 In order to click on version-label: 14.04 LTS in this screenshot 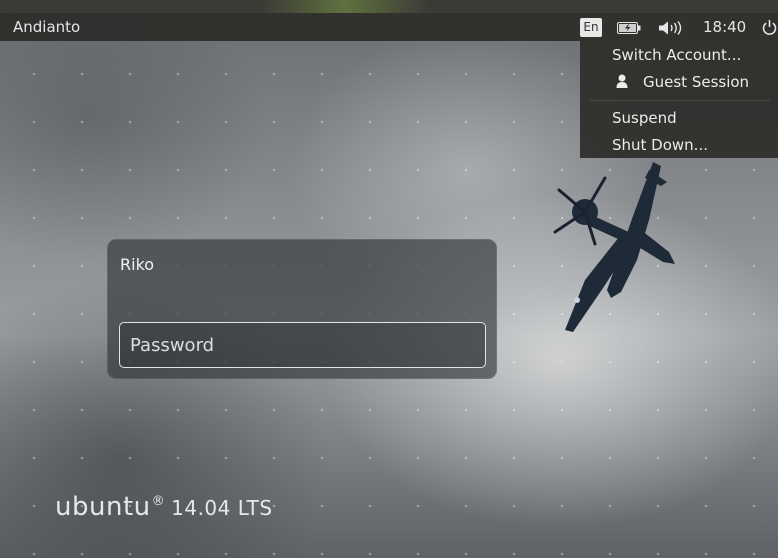, I will do `click(222, 508)`.